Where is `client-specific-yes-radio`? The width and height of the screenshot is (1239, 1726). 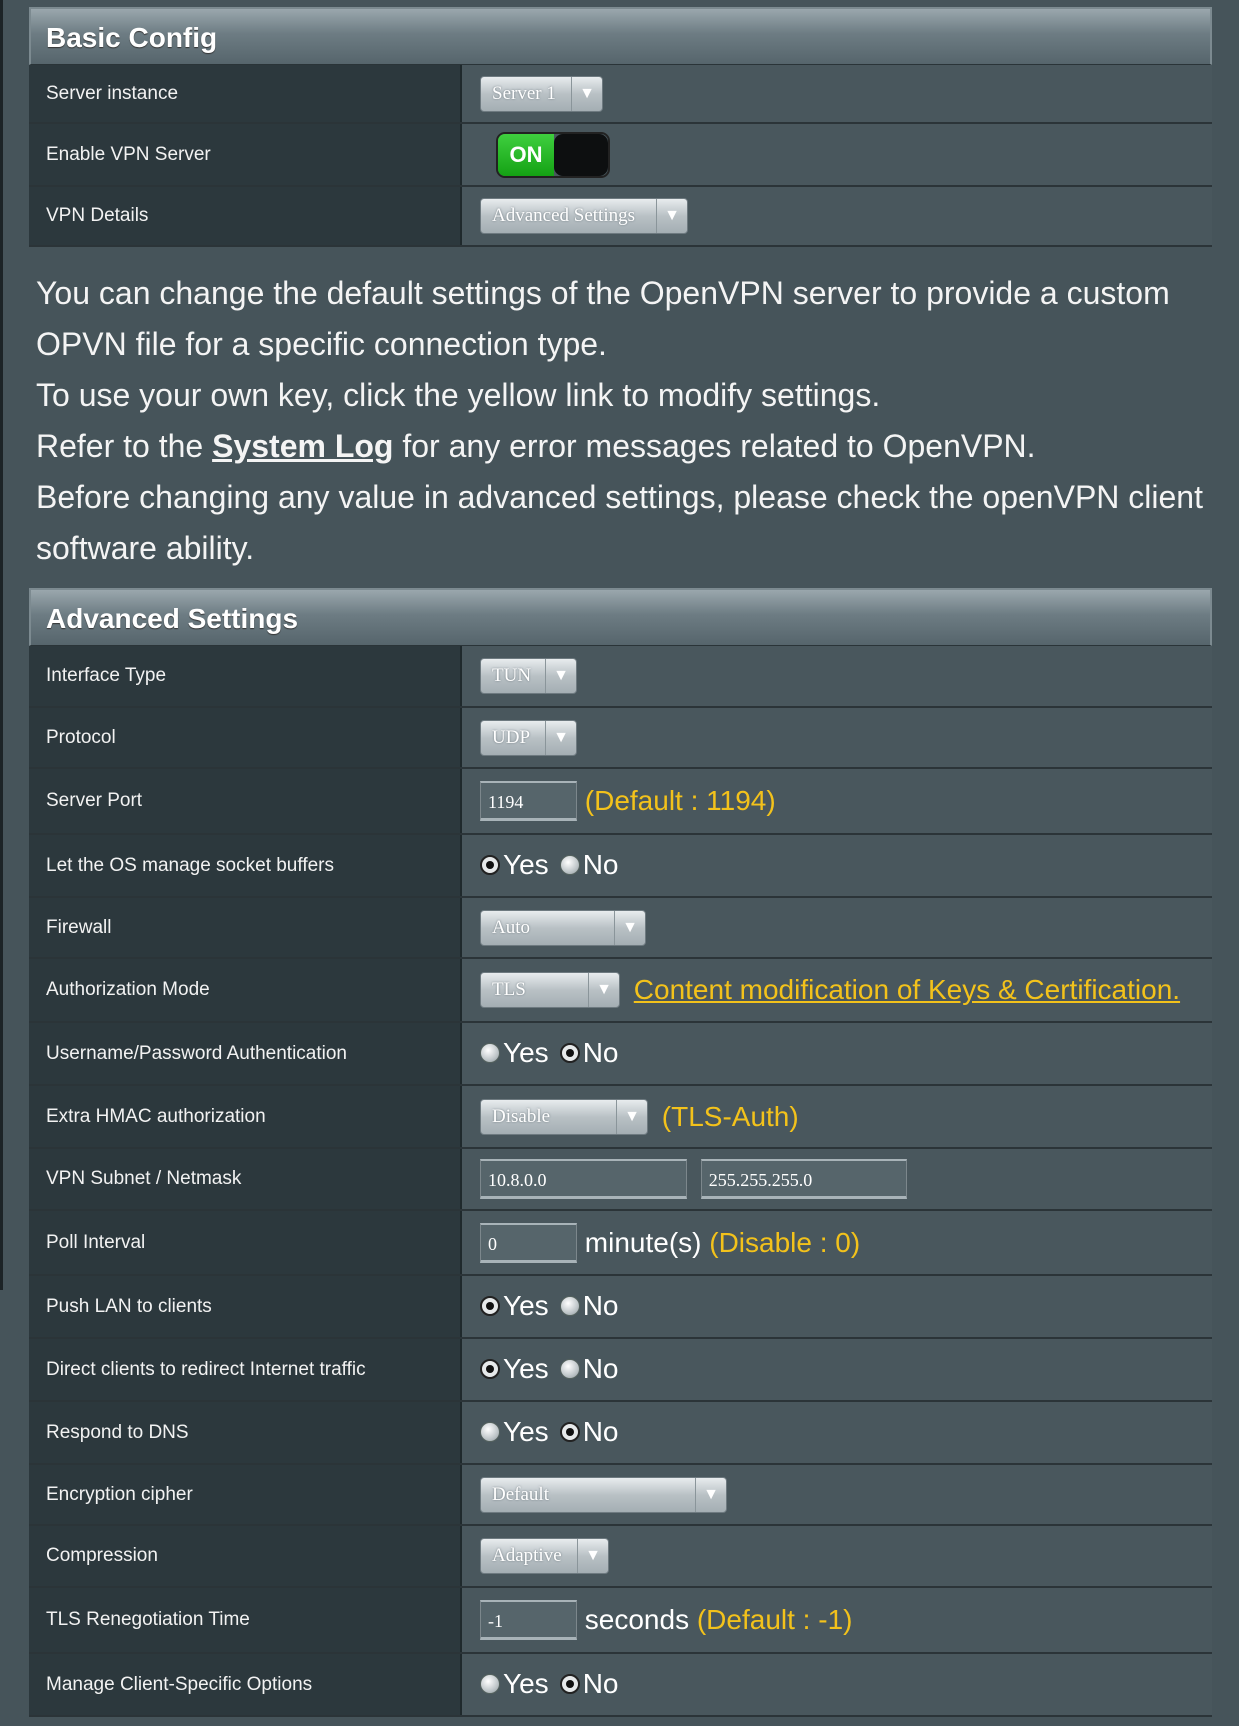
client-specific-yes-radio is located at coordinates (490, 1684).